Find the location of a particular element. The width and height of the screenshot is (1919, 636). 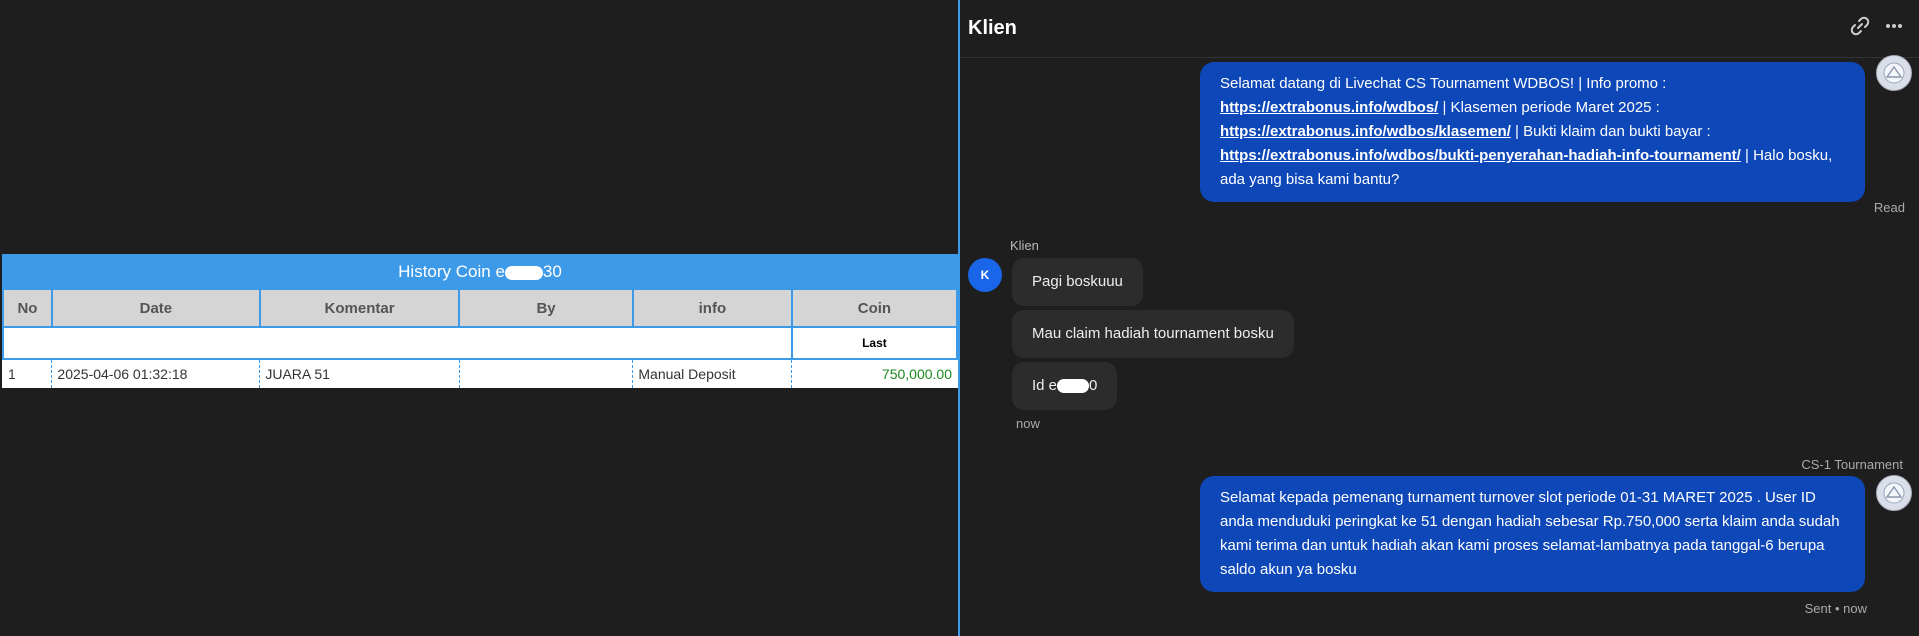

cell-coin: 750,000.00 is located at coordinates (874, 373).